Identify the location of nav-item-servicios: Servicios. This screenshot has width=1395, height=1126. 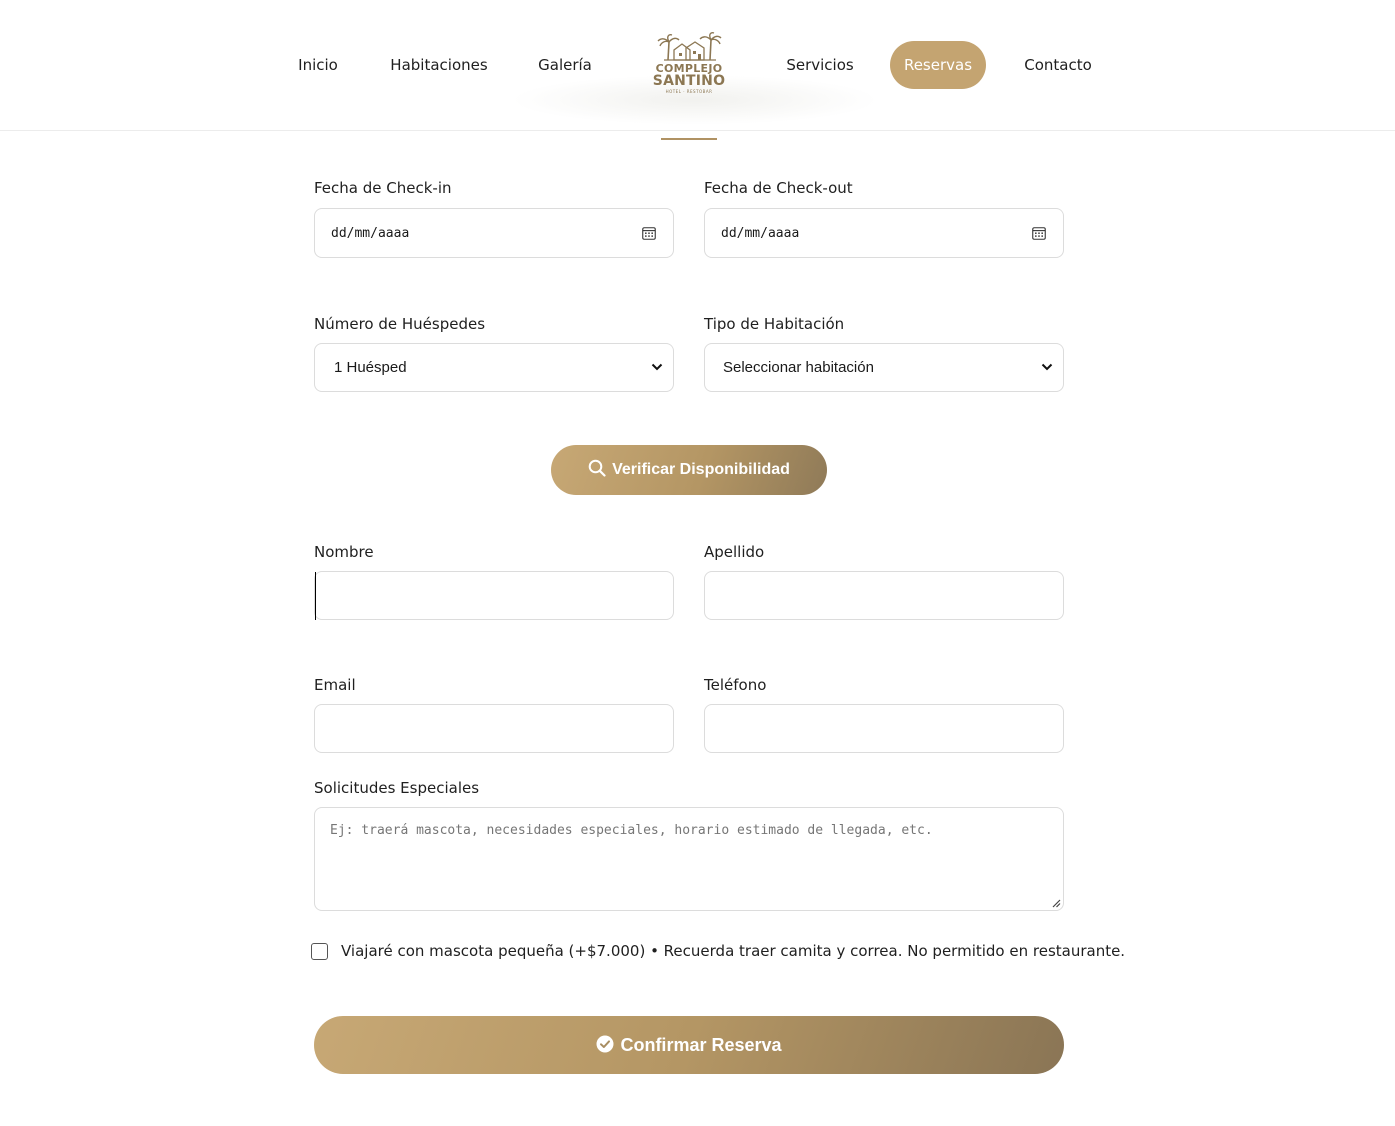
(820, 65).